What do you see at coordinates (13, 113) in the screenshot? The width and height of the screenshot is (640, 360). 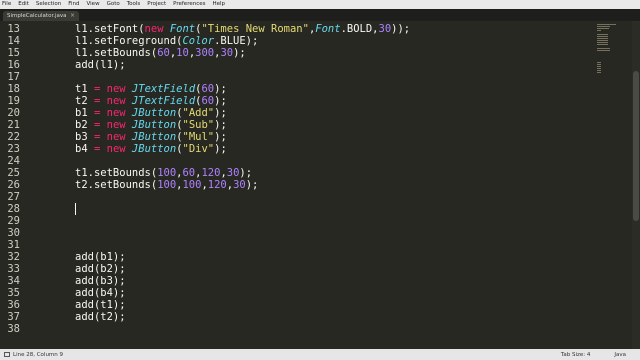 I see `line-number: 20` at bounding box center [13, 113].